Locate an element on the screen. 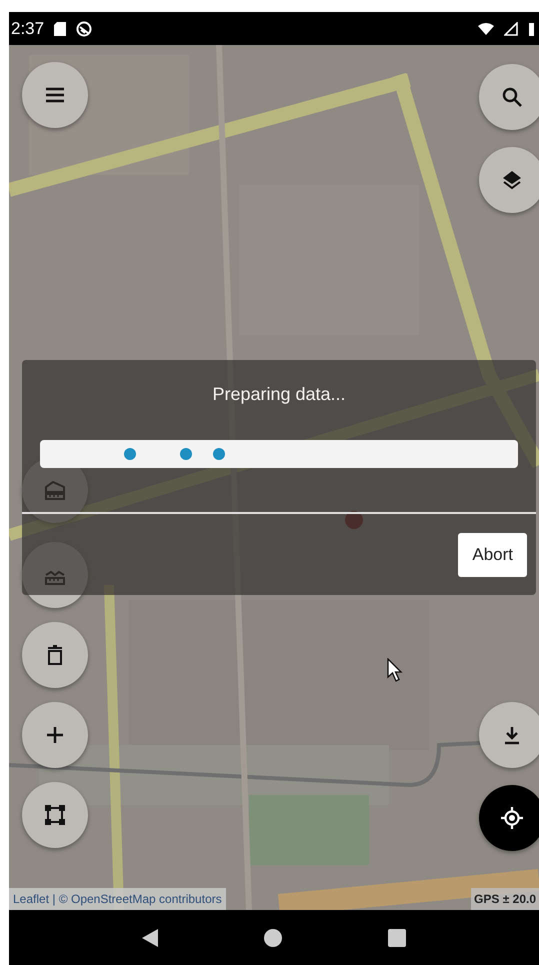 Image resolution: width=539 pixels, height=965 pixels. wifi-icon is located at coordinates (486, 28).